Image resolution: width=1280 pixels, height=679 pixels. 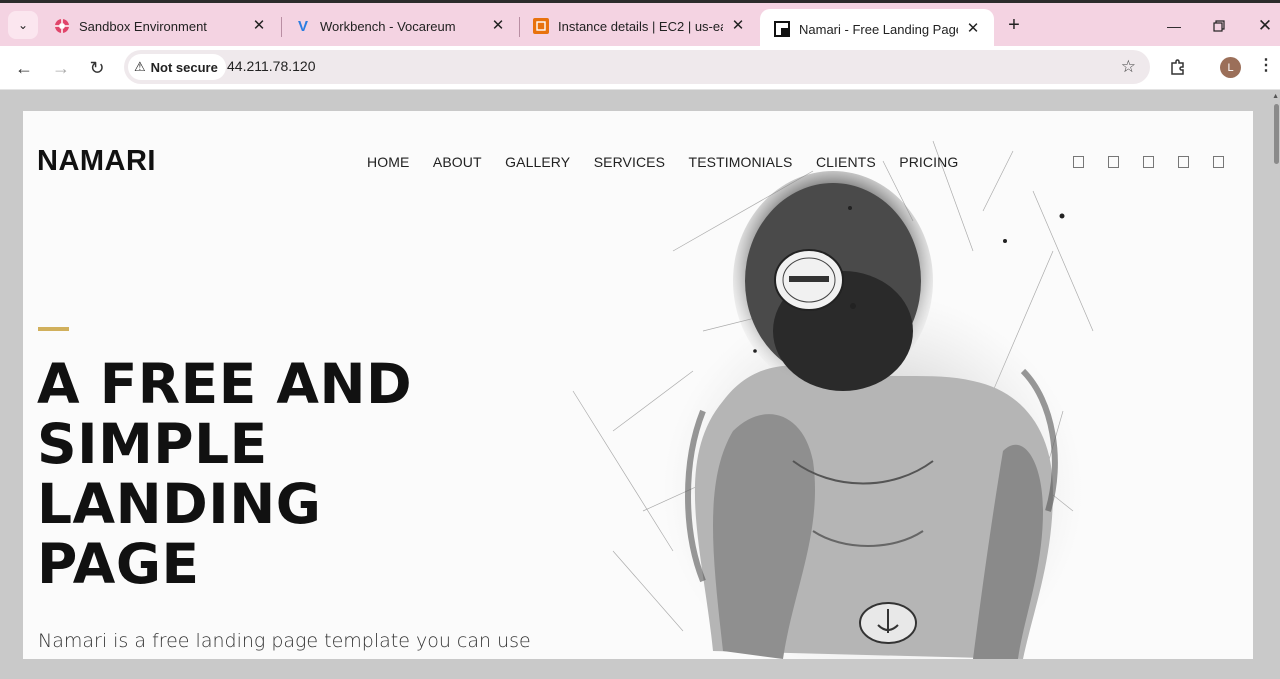 What do you see at coordinates (302, 26) in the screenshot?
I see `vocareum-favicon-icon: V` at bounding box center [302, 26].